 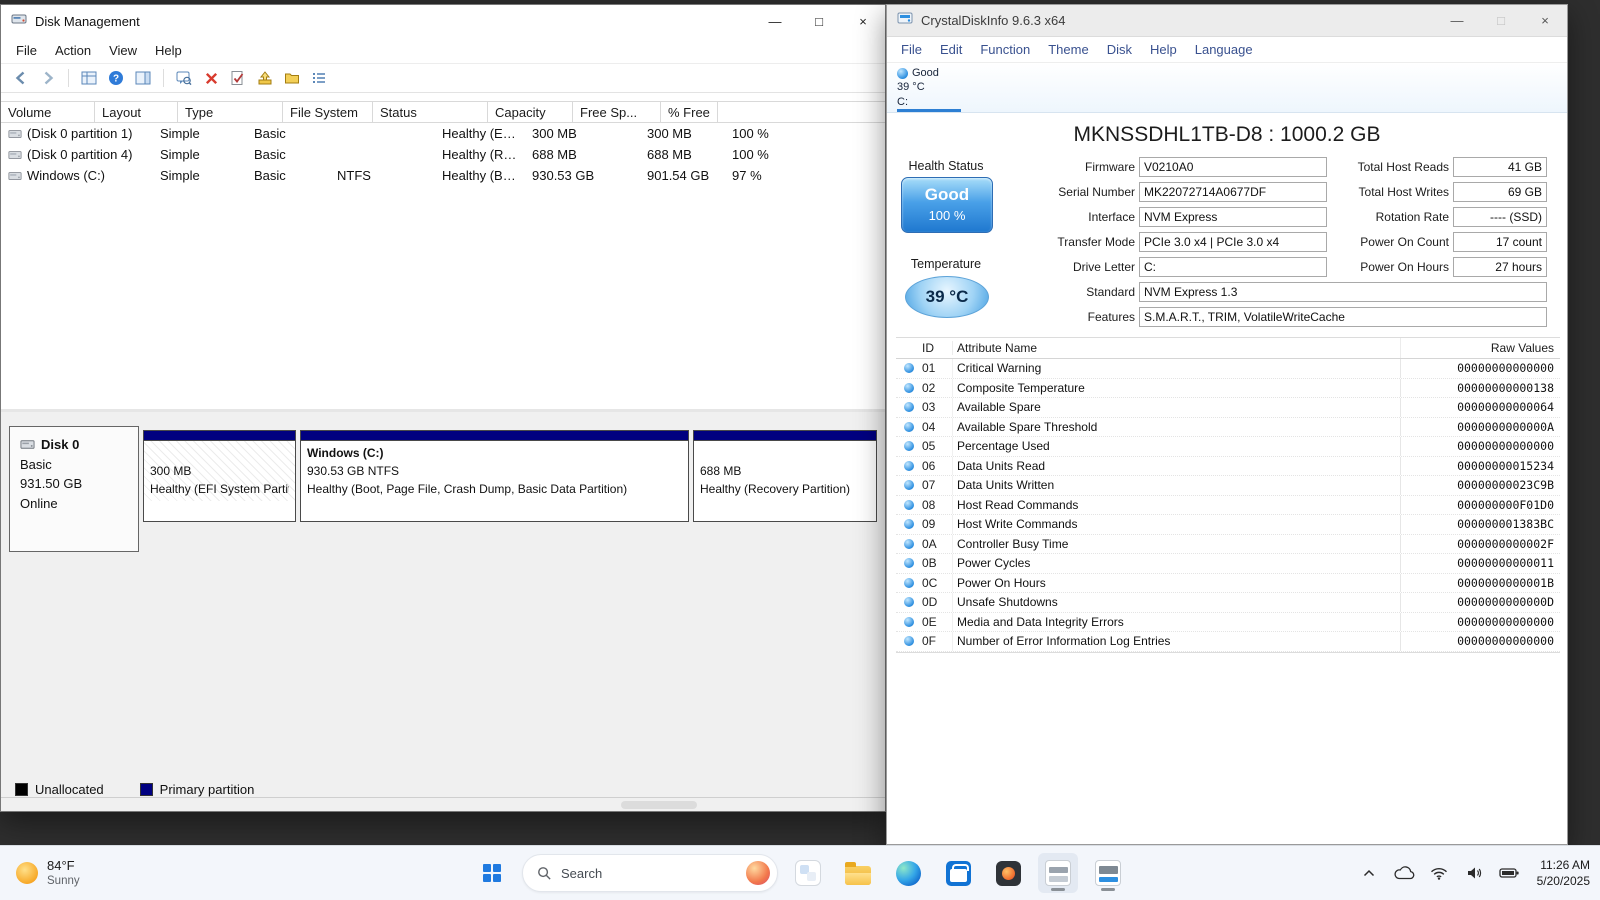 I want to click on back-icon, so click(x=21, y=78).